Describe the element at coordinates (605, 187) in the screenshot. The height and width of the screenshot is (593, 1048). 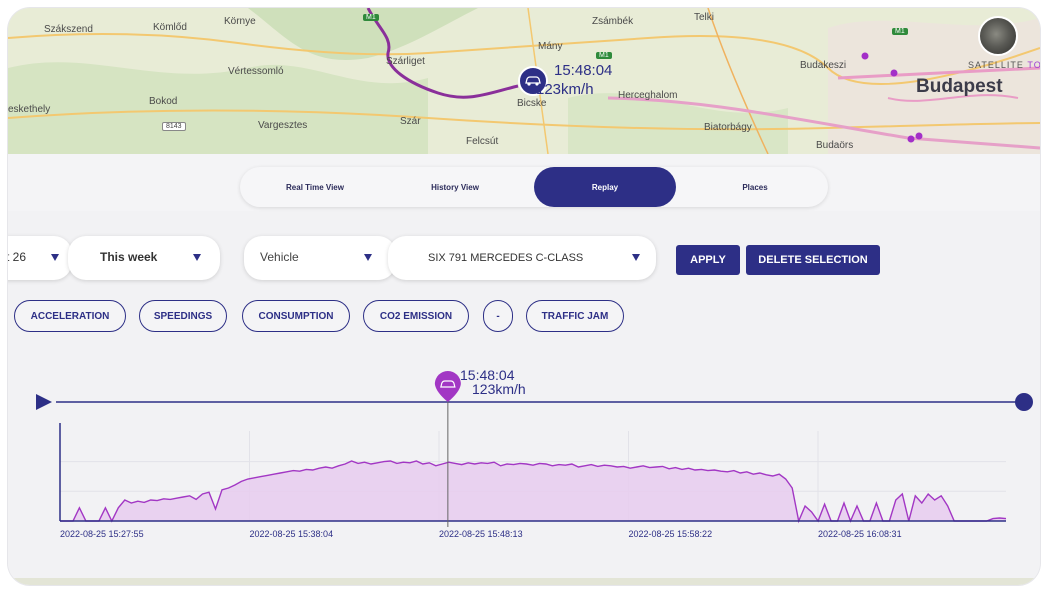
I see `tab-replay: Replay` at that location.